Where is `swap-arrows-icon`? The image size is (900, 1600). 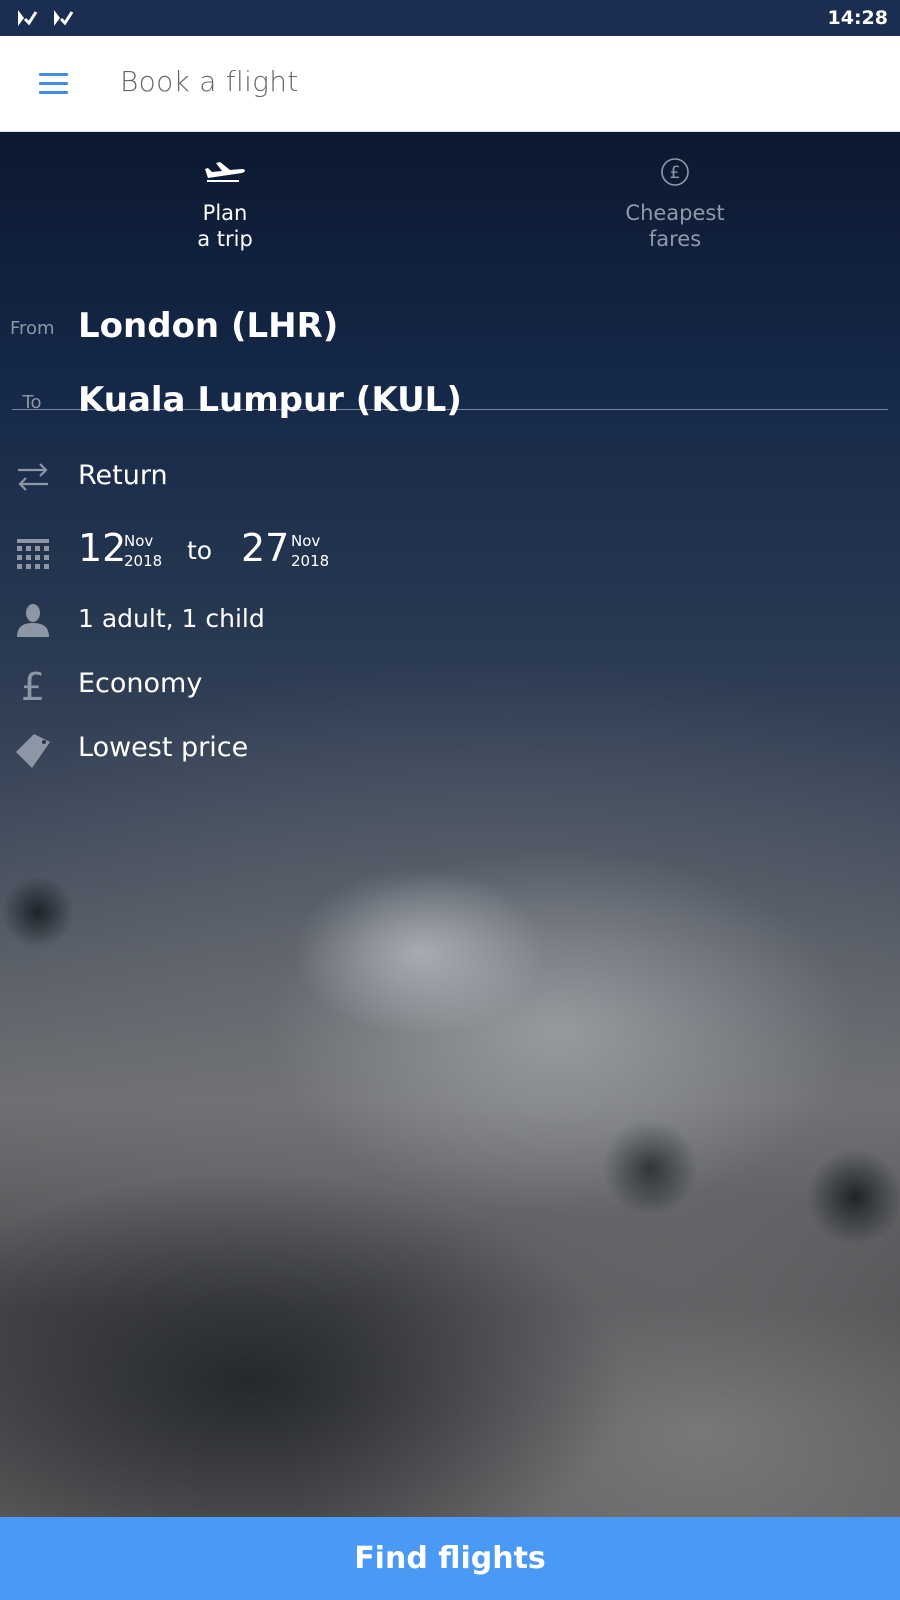 swap-arrows-icon is located at coordinates (33, 477).